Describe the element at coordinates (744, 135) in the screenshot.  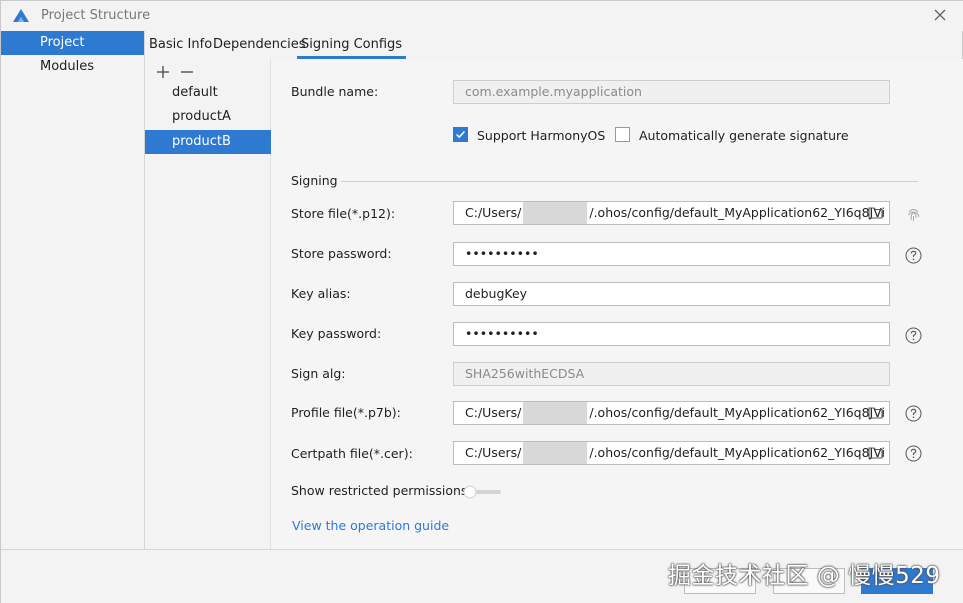
I see `auto-signature-label: Automatically generate signature` at that location.